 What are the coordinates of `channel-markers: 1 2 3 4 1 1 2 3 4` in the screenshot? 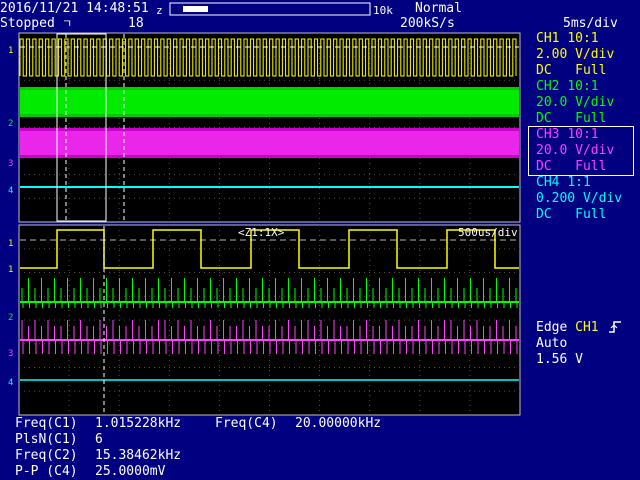 It's located at (10, 217).